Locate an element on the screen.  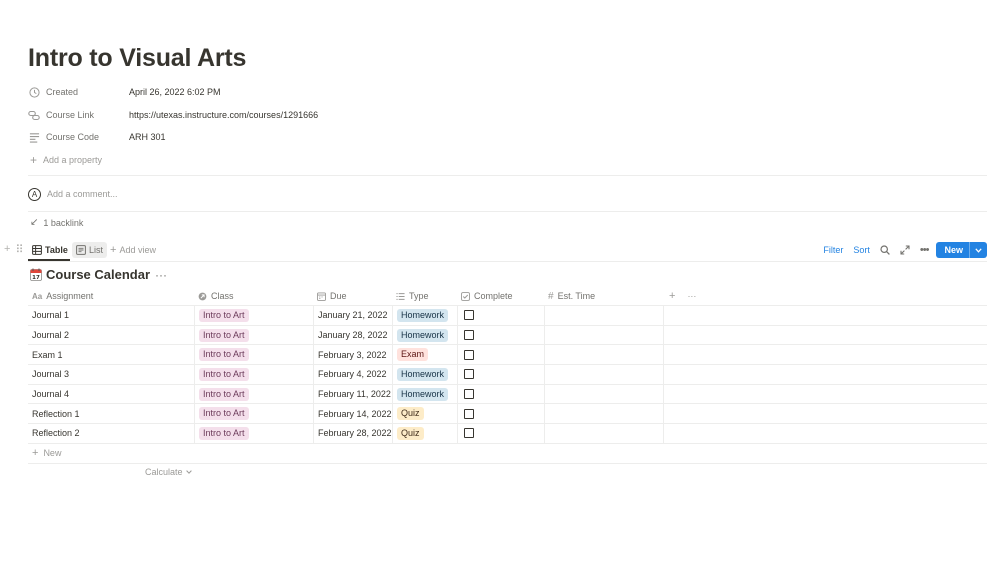
database-title: 17 Course Calendar ··· is located at coordinates (98, 274).